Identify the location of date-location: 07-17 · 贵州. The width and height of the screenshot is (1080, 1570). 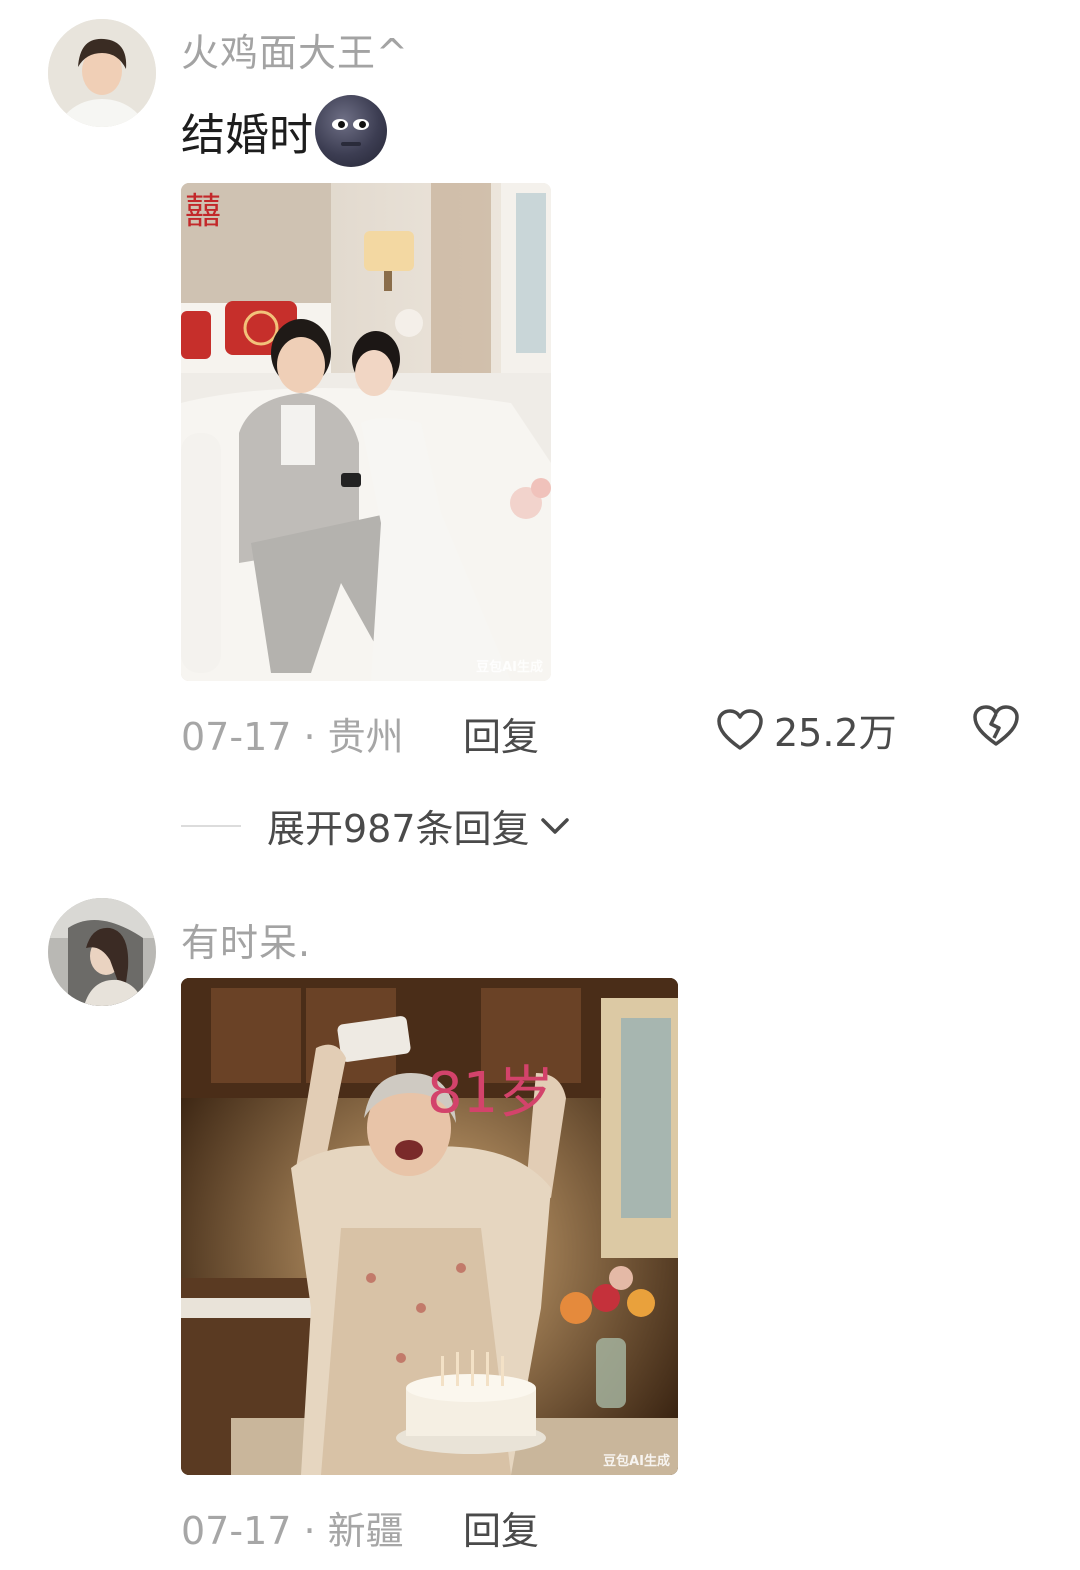
(292, 737).